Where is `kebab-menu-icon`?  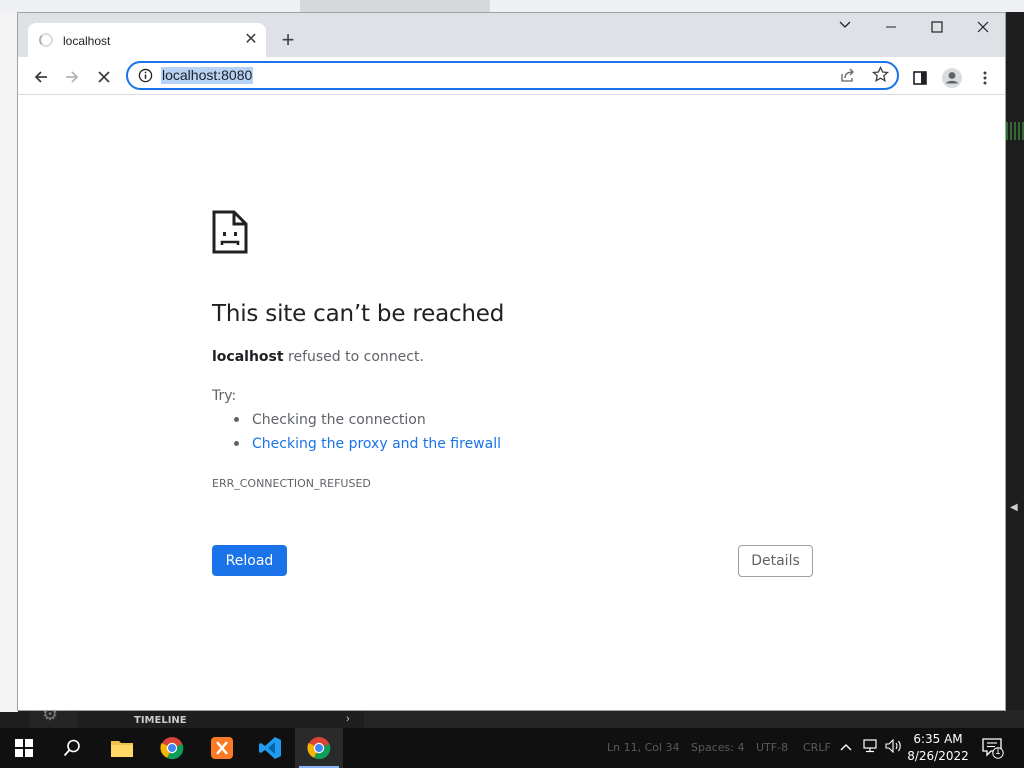
kebab-menu-icon is located at coordinates (985, 78).